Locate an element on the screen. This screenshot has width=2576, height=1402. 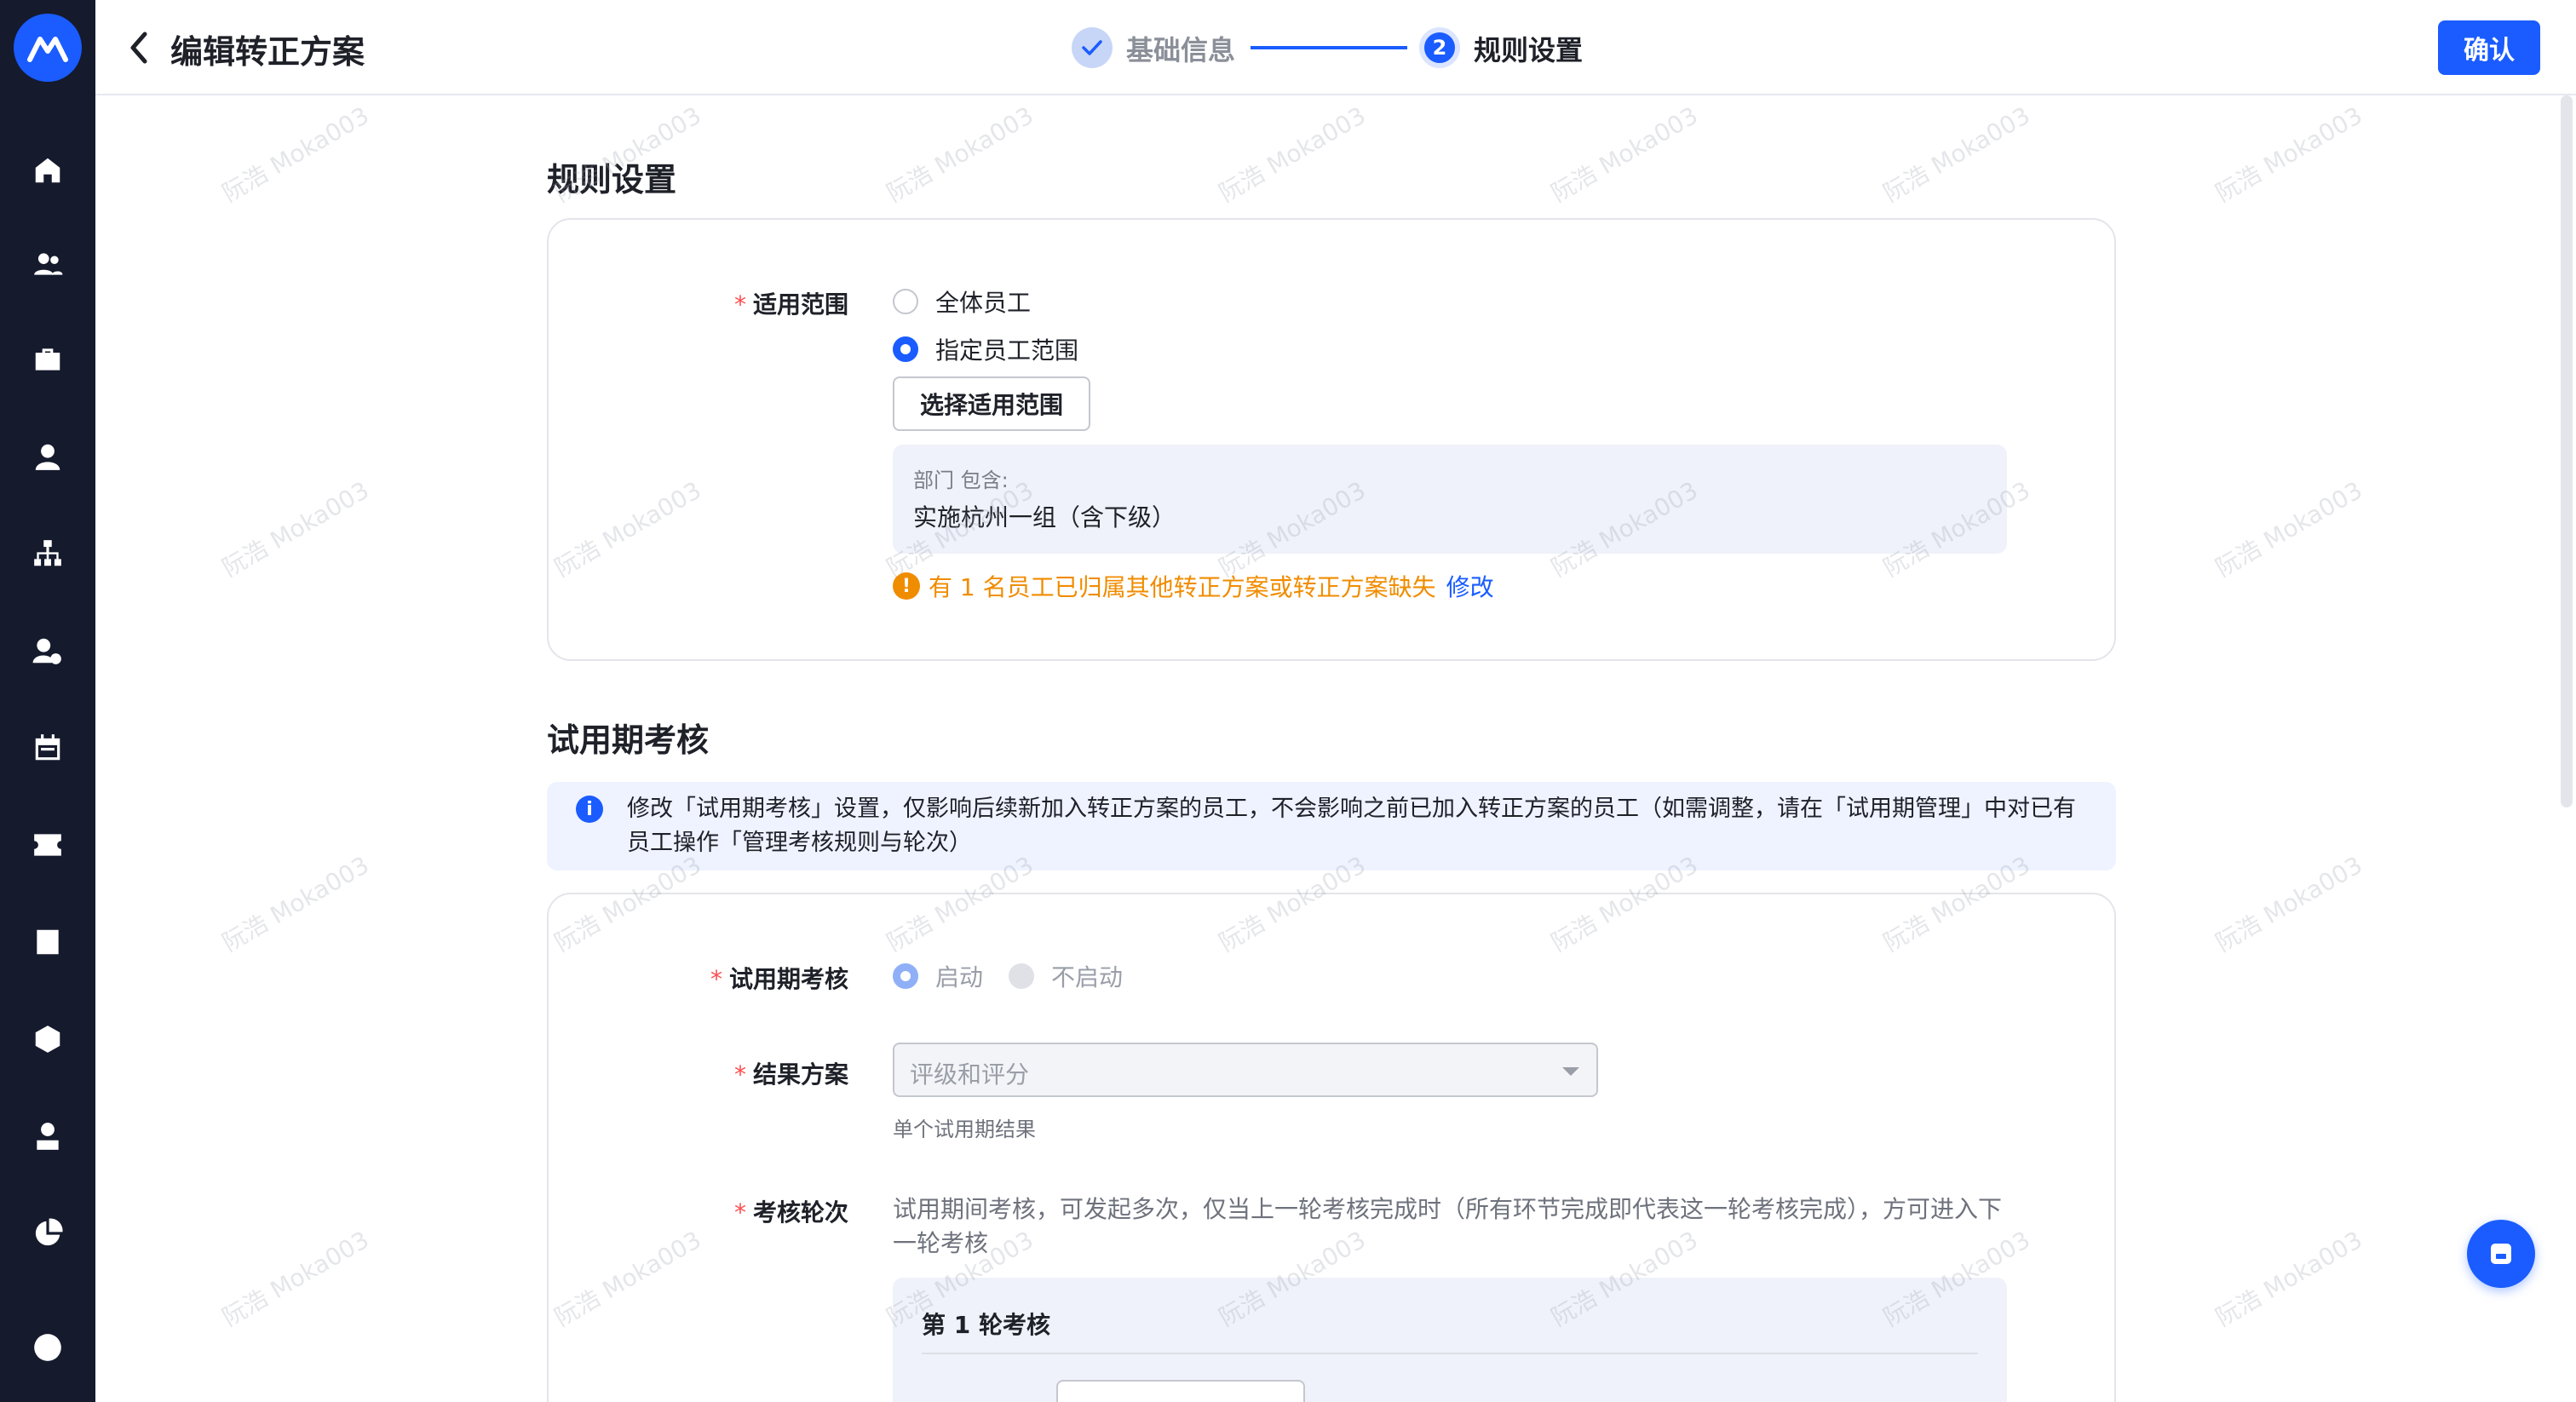
select-scope-button: 选择适用范围 is located at coordinates (992, 403).